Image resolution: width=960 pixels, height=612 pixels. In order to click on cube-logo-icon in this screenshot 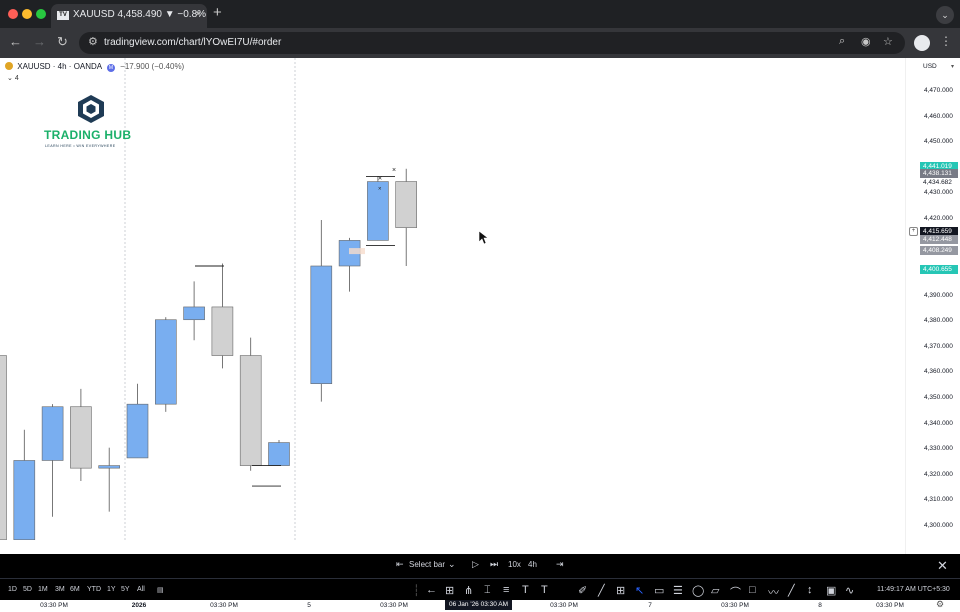, I will do `click(91, 109)`.